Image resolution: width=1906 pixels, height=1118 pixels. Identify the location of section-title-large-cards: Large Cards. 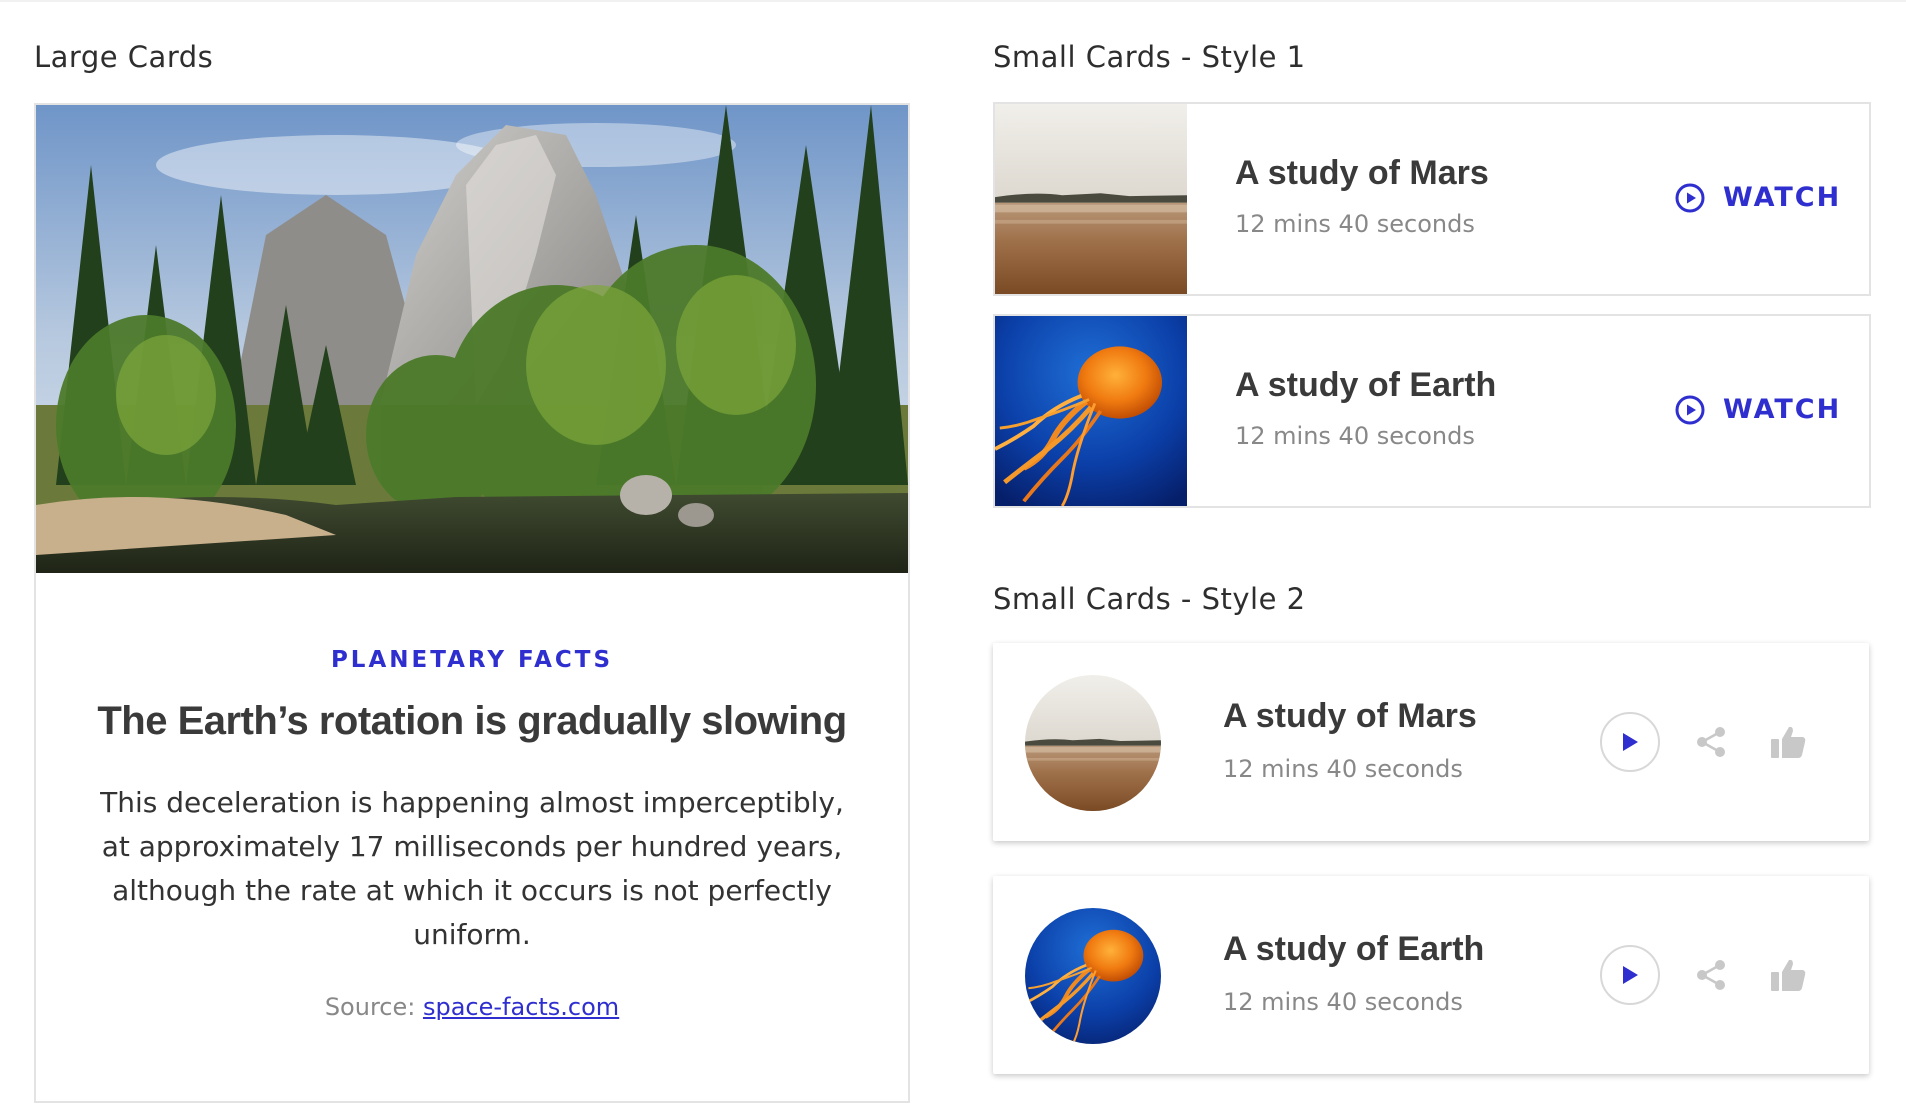
(124, 57).